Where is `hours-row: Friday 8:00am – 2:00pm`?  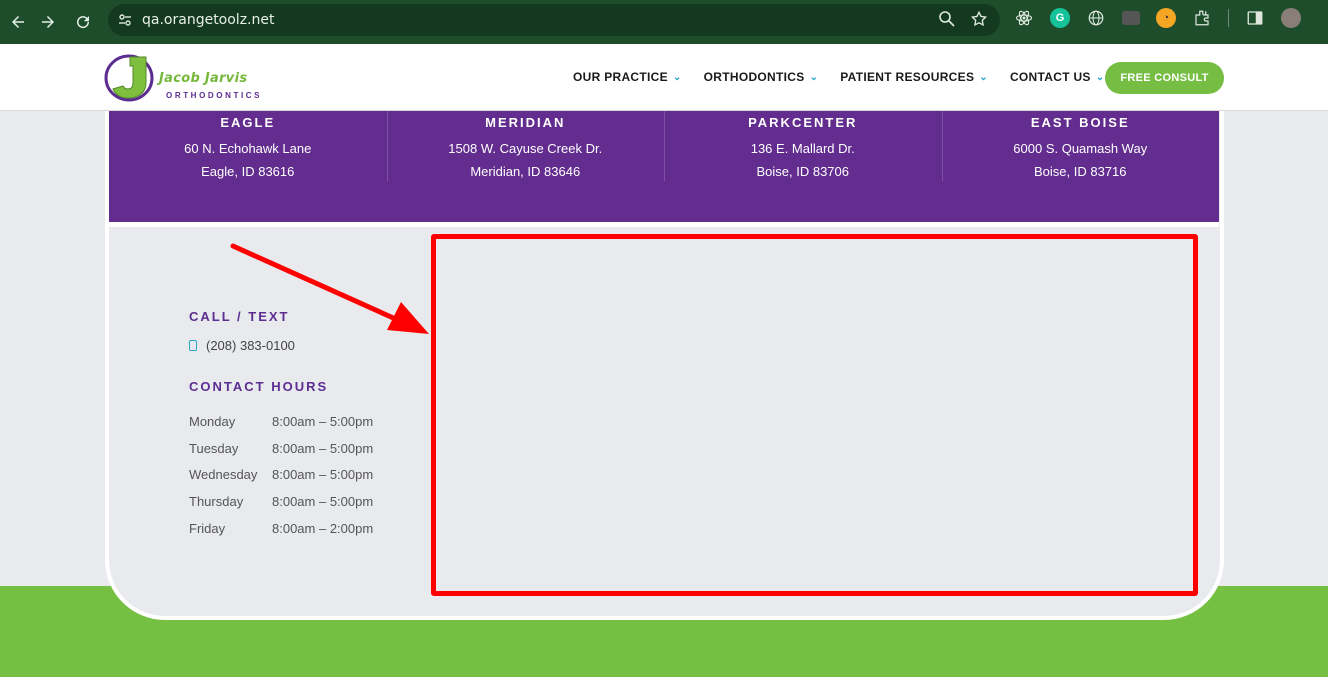
hours-row: Friday 8:00am – 2:00pm is located at coordinates (281, 528).